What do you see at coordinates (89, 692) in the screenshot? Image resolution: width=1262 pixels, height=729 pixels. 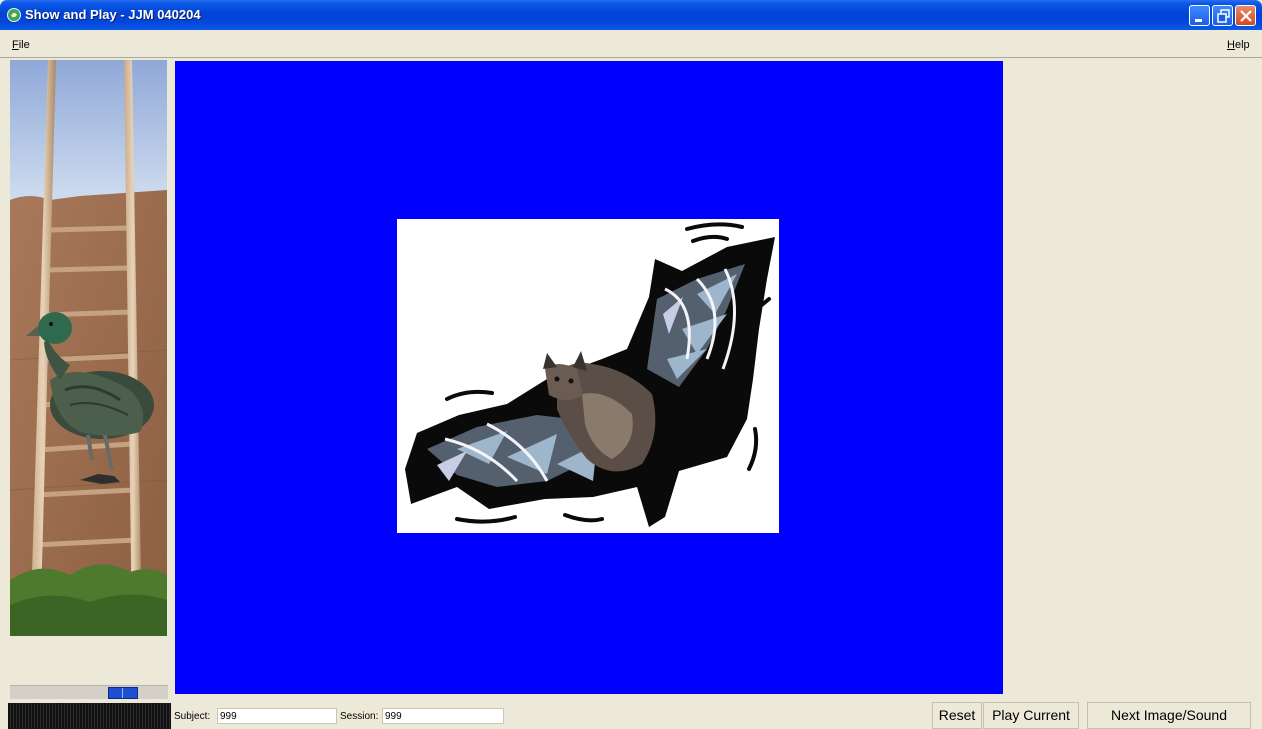 I see `progress-track` at bounding box center [89, 692].